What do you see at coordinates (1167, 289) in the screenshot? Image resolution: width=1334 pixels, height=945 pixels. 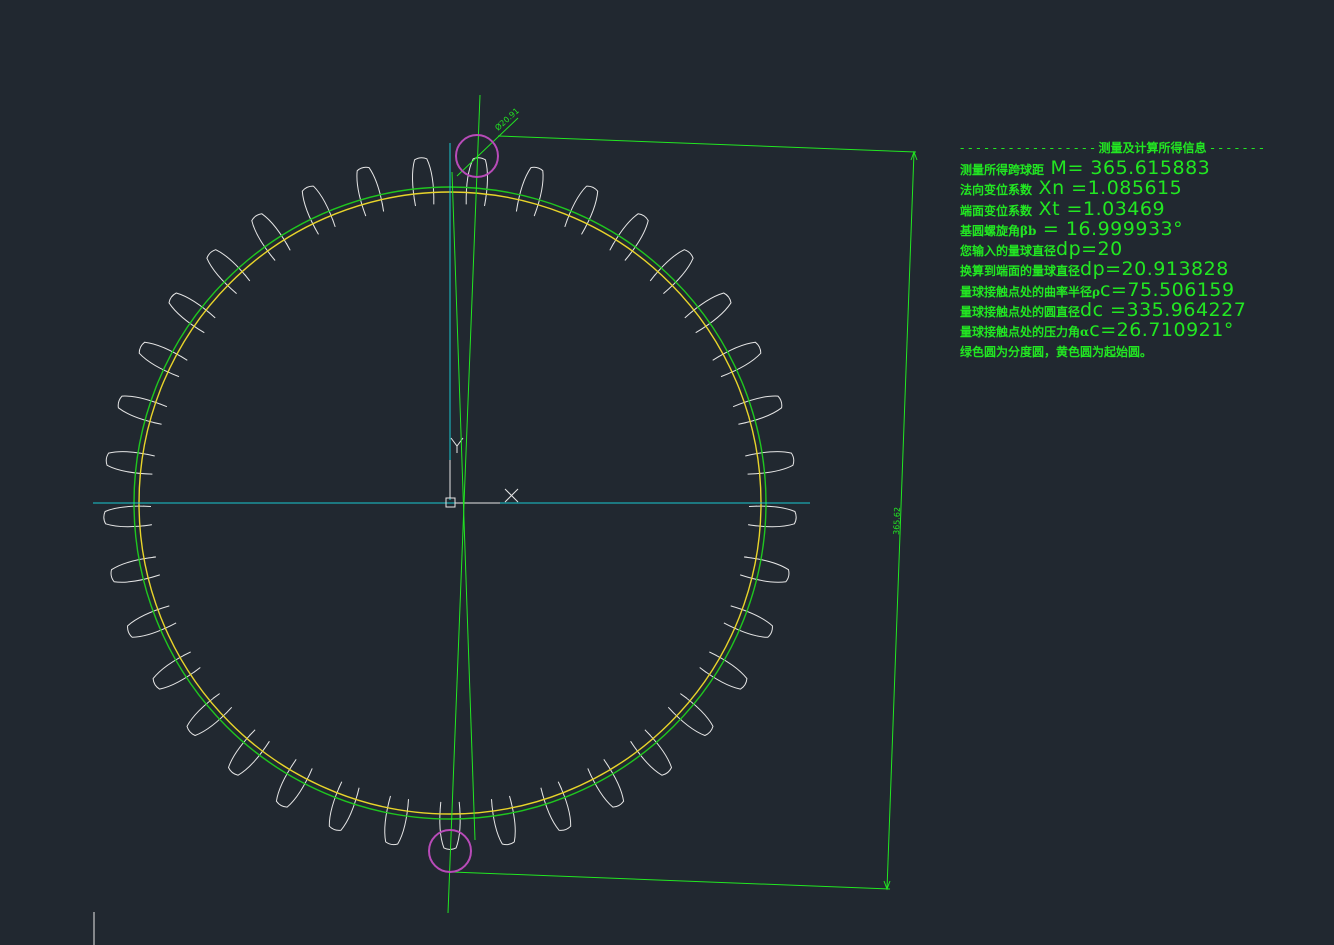 I see `info-value: c=75.506159` at bounding box center [1167, 289].